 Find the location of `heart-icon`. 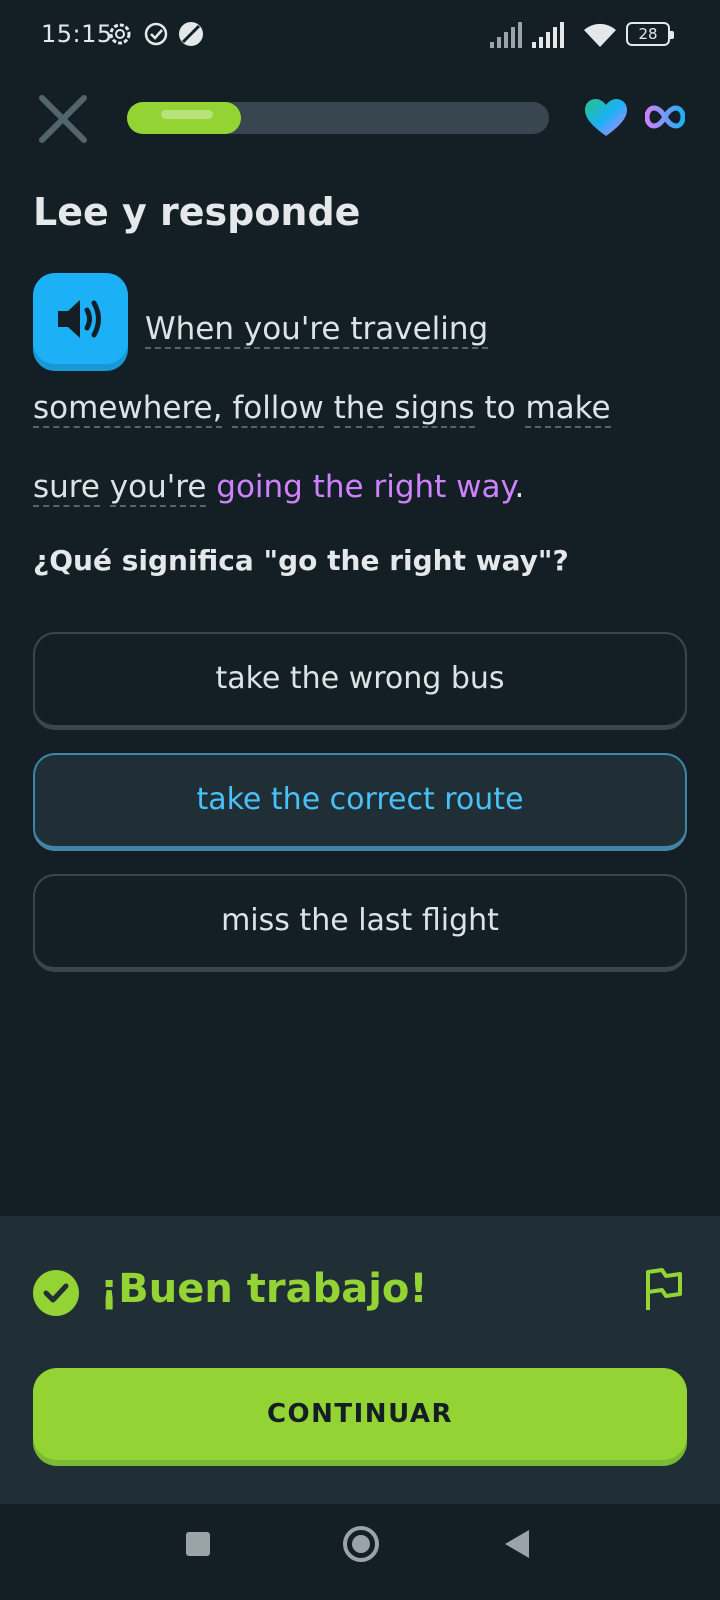

heart-icon is located at coordinates (606, 118).